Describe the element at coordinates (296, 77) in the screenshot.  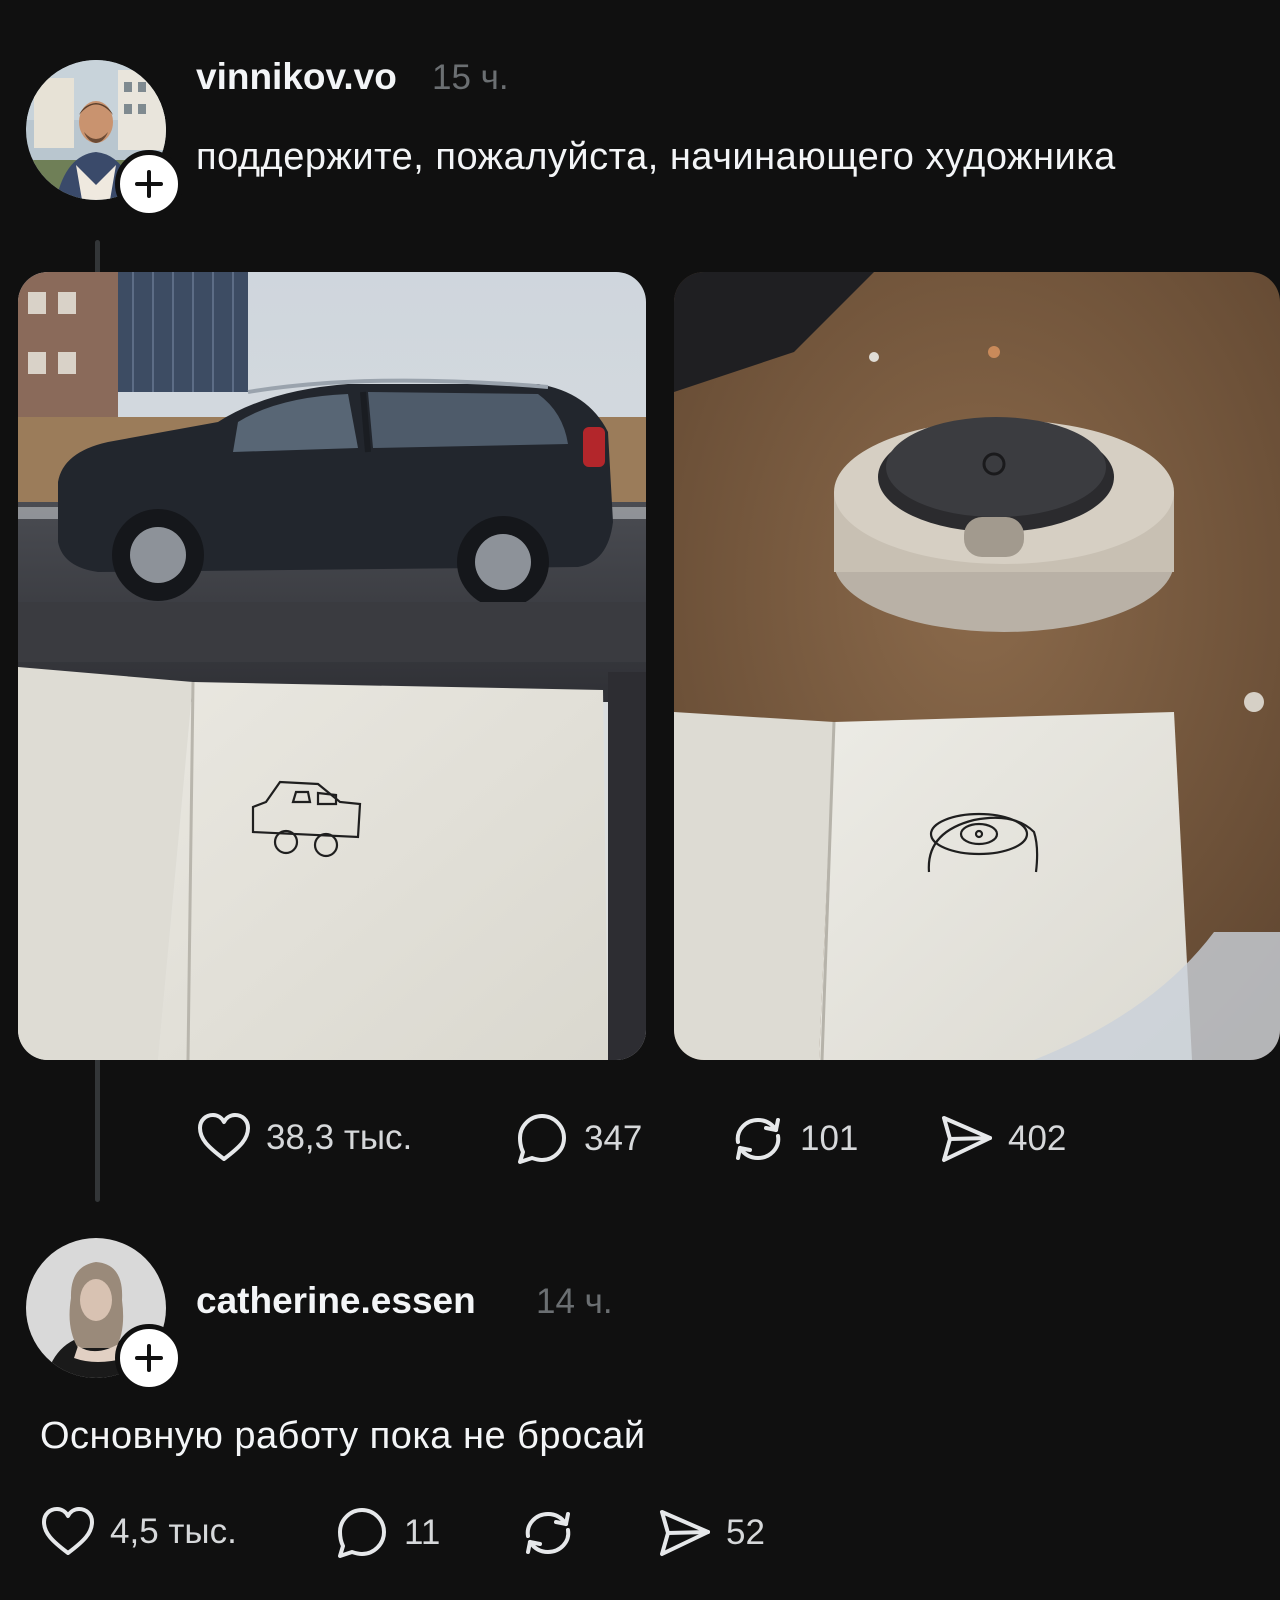
I see `post-username: vinnikov.vo` at that location.